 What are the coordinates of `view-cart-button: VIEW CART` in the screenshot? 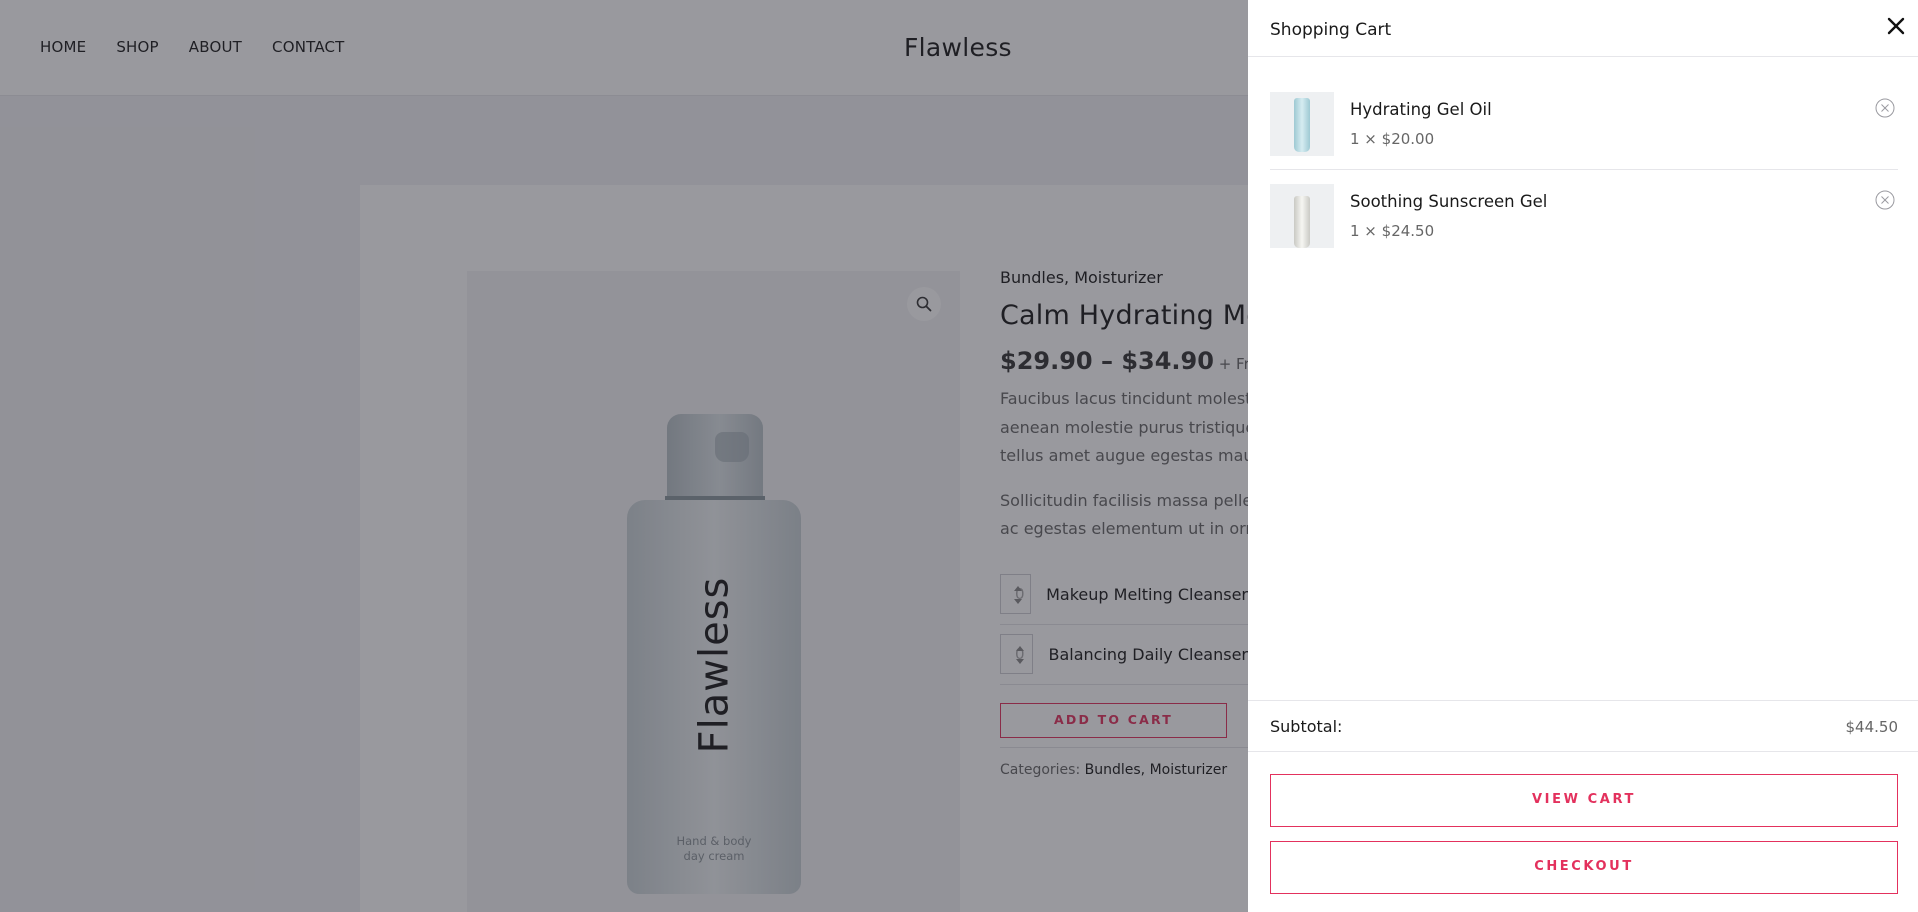 It's located at (1584, 800).